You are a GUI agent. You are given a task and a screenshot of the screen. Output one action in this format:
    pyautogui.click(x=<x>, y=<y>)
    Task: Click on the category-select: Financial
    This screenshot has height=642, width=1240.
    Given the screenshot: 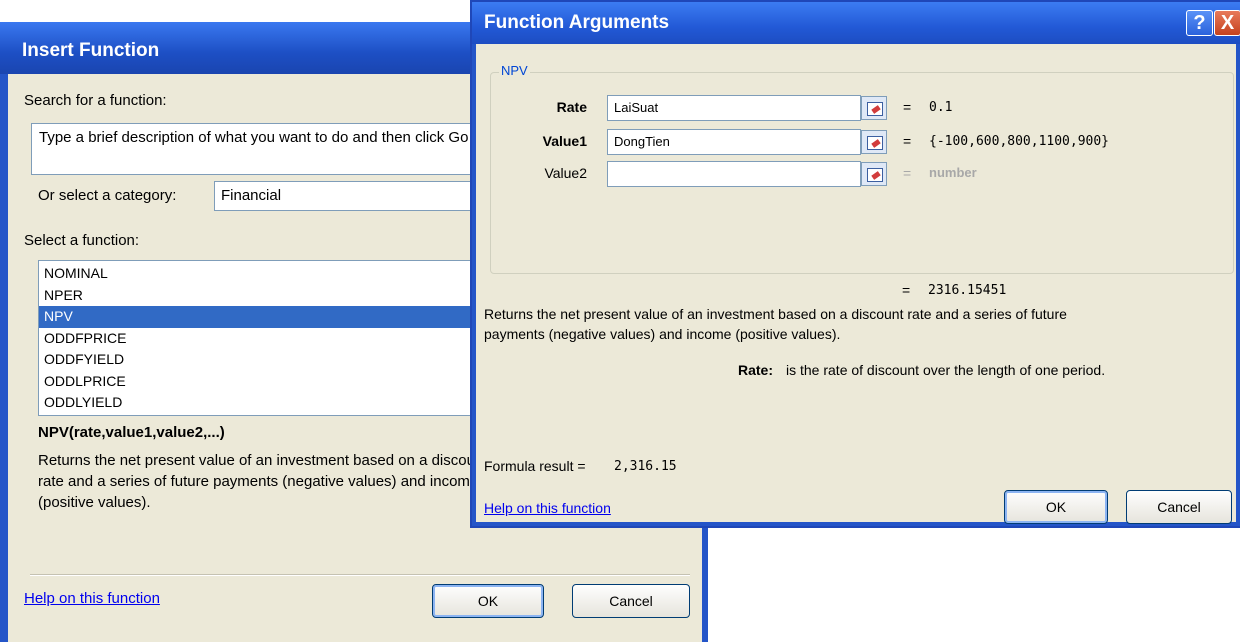 What is the action you would take?
    pyautogui.click(x=364, y=196)
    